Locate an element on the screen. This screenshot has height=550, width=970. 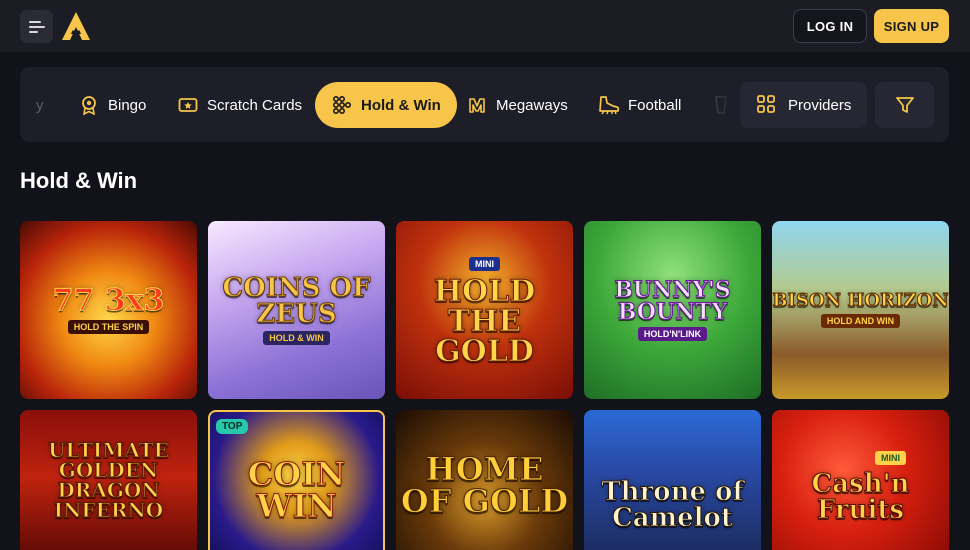
game-tile: ULTIMATE GOLDEN DRAGON INFERNO is located at coordinates (108, 480).